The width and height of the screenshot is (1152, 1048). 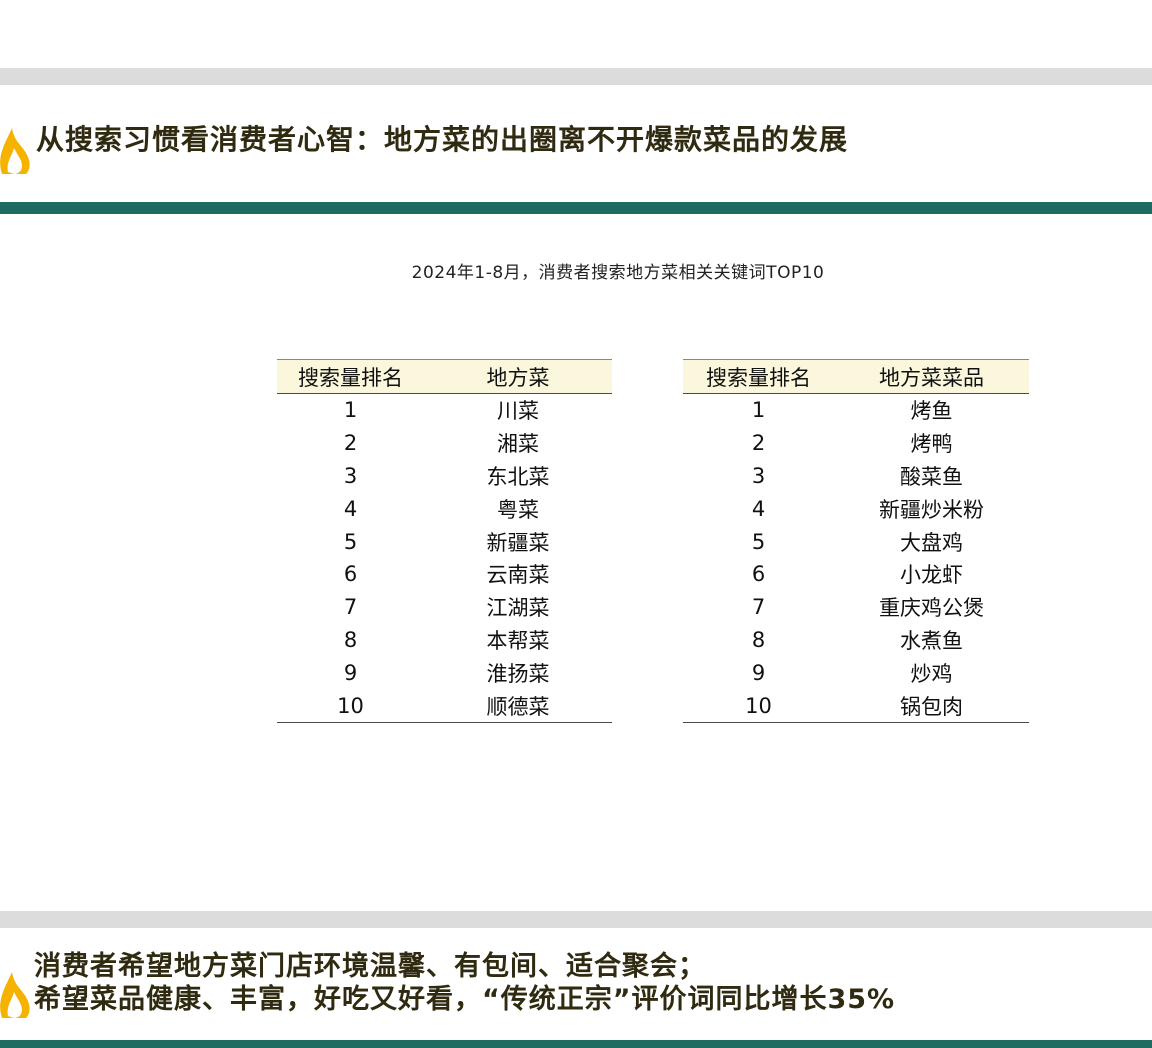 I want to click on table-row: 6 小龙虾, so click(x=856, y=574).